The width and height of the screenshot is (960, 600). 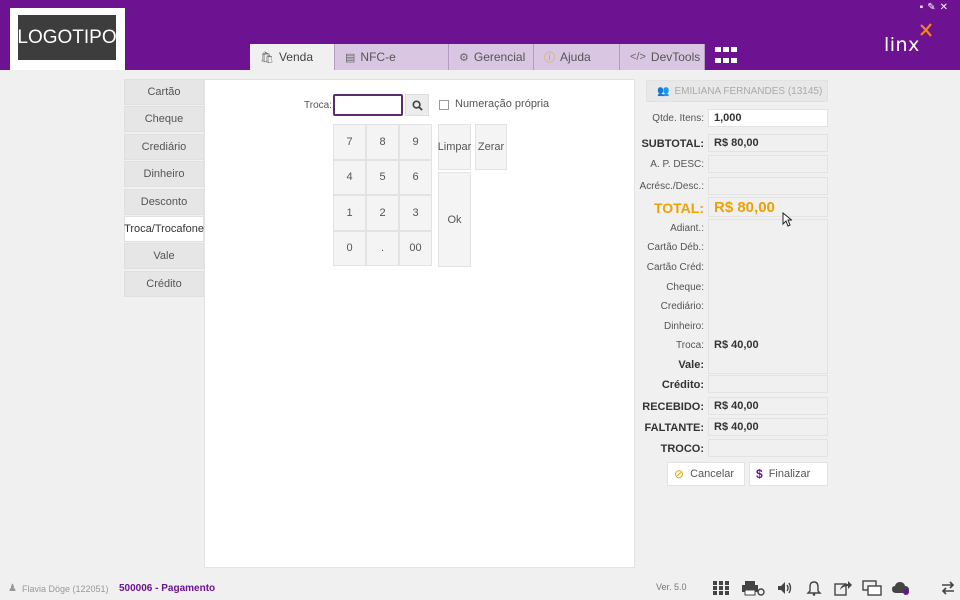 What do you see at coordinates (721, 588) in the screenshot?
I see `calculator-icon` at bounding box center [721, 588].